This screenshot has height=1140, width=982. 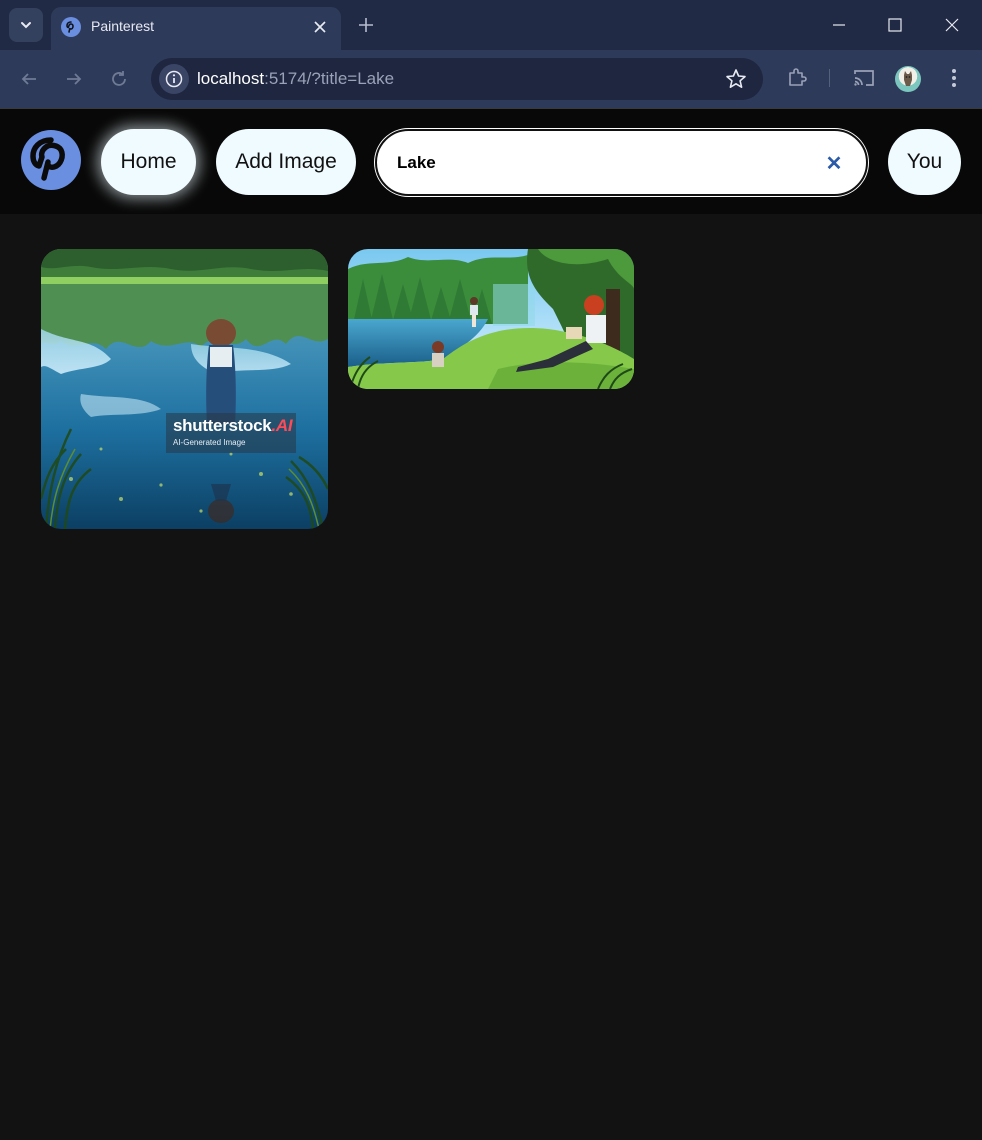 I want to click on lake-reflection-image, so click(x=184, y=389).